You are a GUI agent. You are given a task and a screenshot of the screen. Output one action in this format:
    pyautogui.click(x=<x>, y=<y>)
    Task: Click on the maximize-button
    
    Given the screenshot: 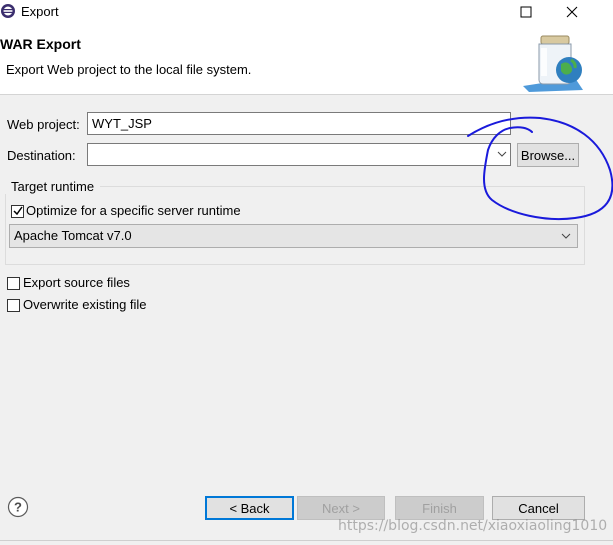 What is the action you would take?
    pyautogui.click(x=526, y=12)
    